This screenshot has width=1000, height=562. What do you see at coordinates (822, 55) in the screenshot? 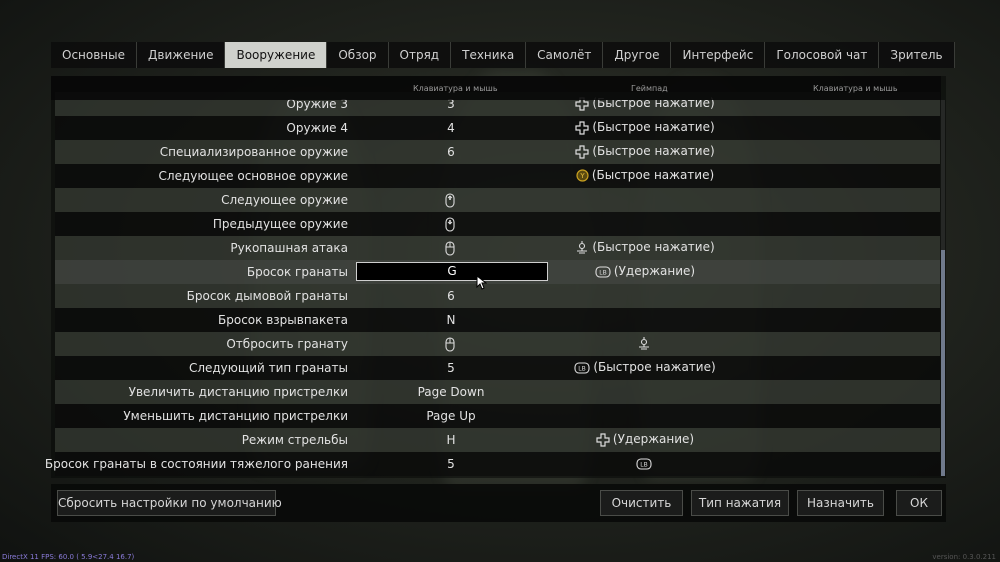
I see `tab-voice-chat: Голосовой чат` at bounding box center [822, 55].